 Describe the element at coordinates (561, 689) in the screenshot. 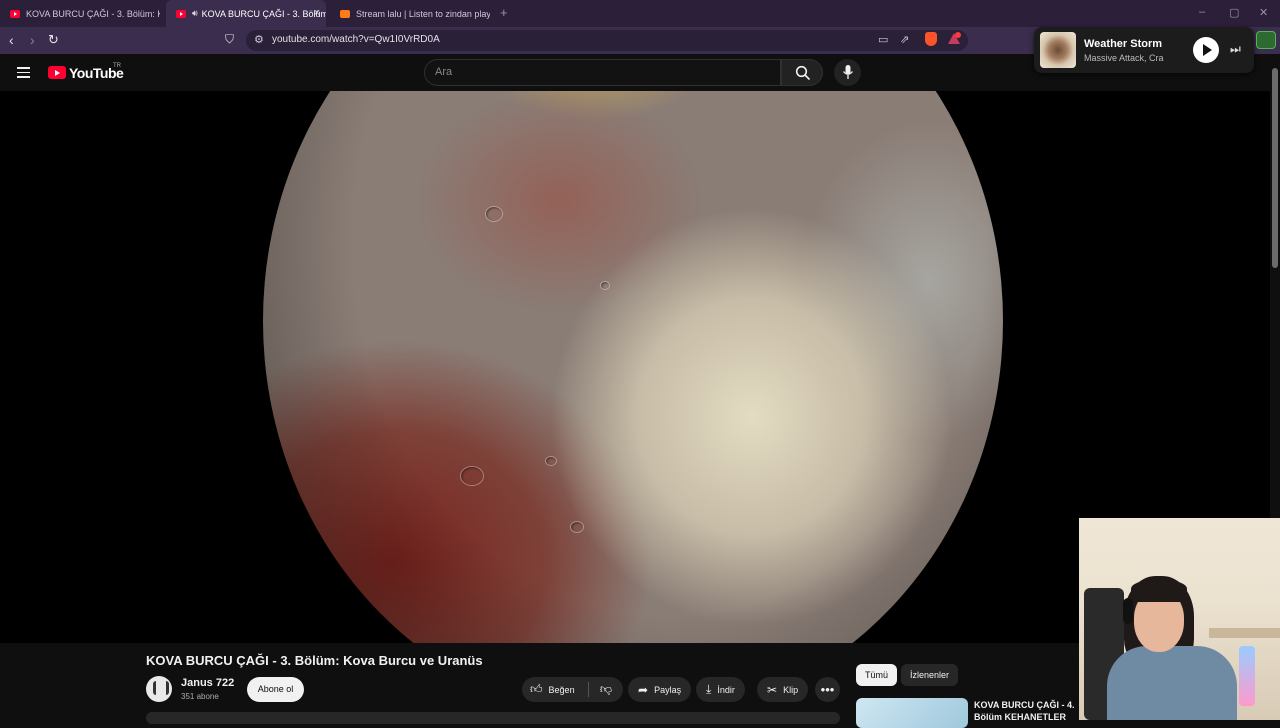

I see `like-label: Beğen` at that location.